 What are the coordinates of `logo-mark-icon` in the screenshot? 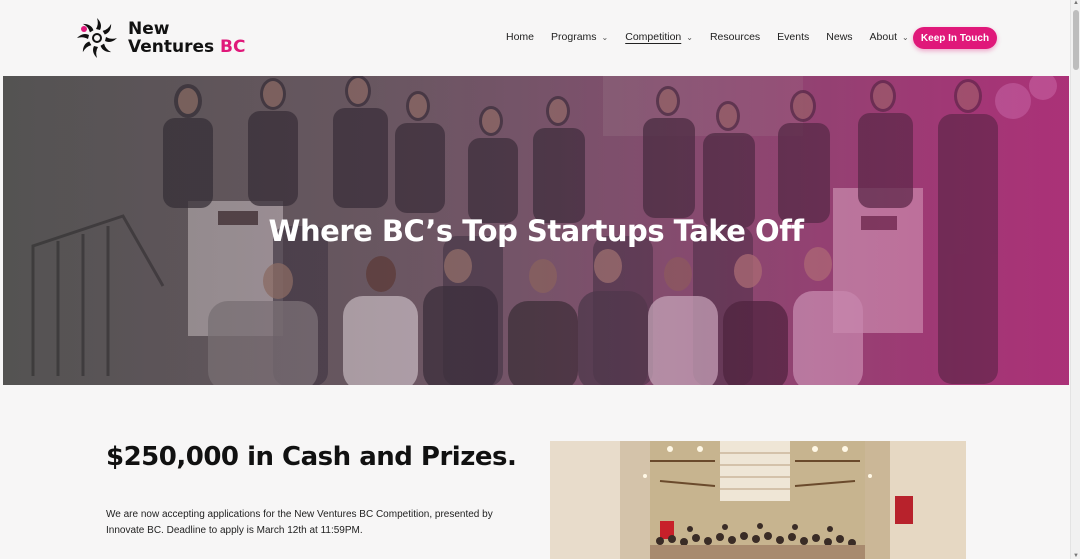 It's located at (97, 38).